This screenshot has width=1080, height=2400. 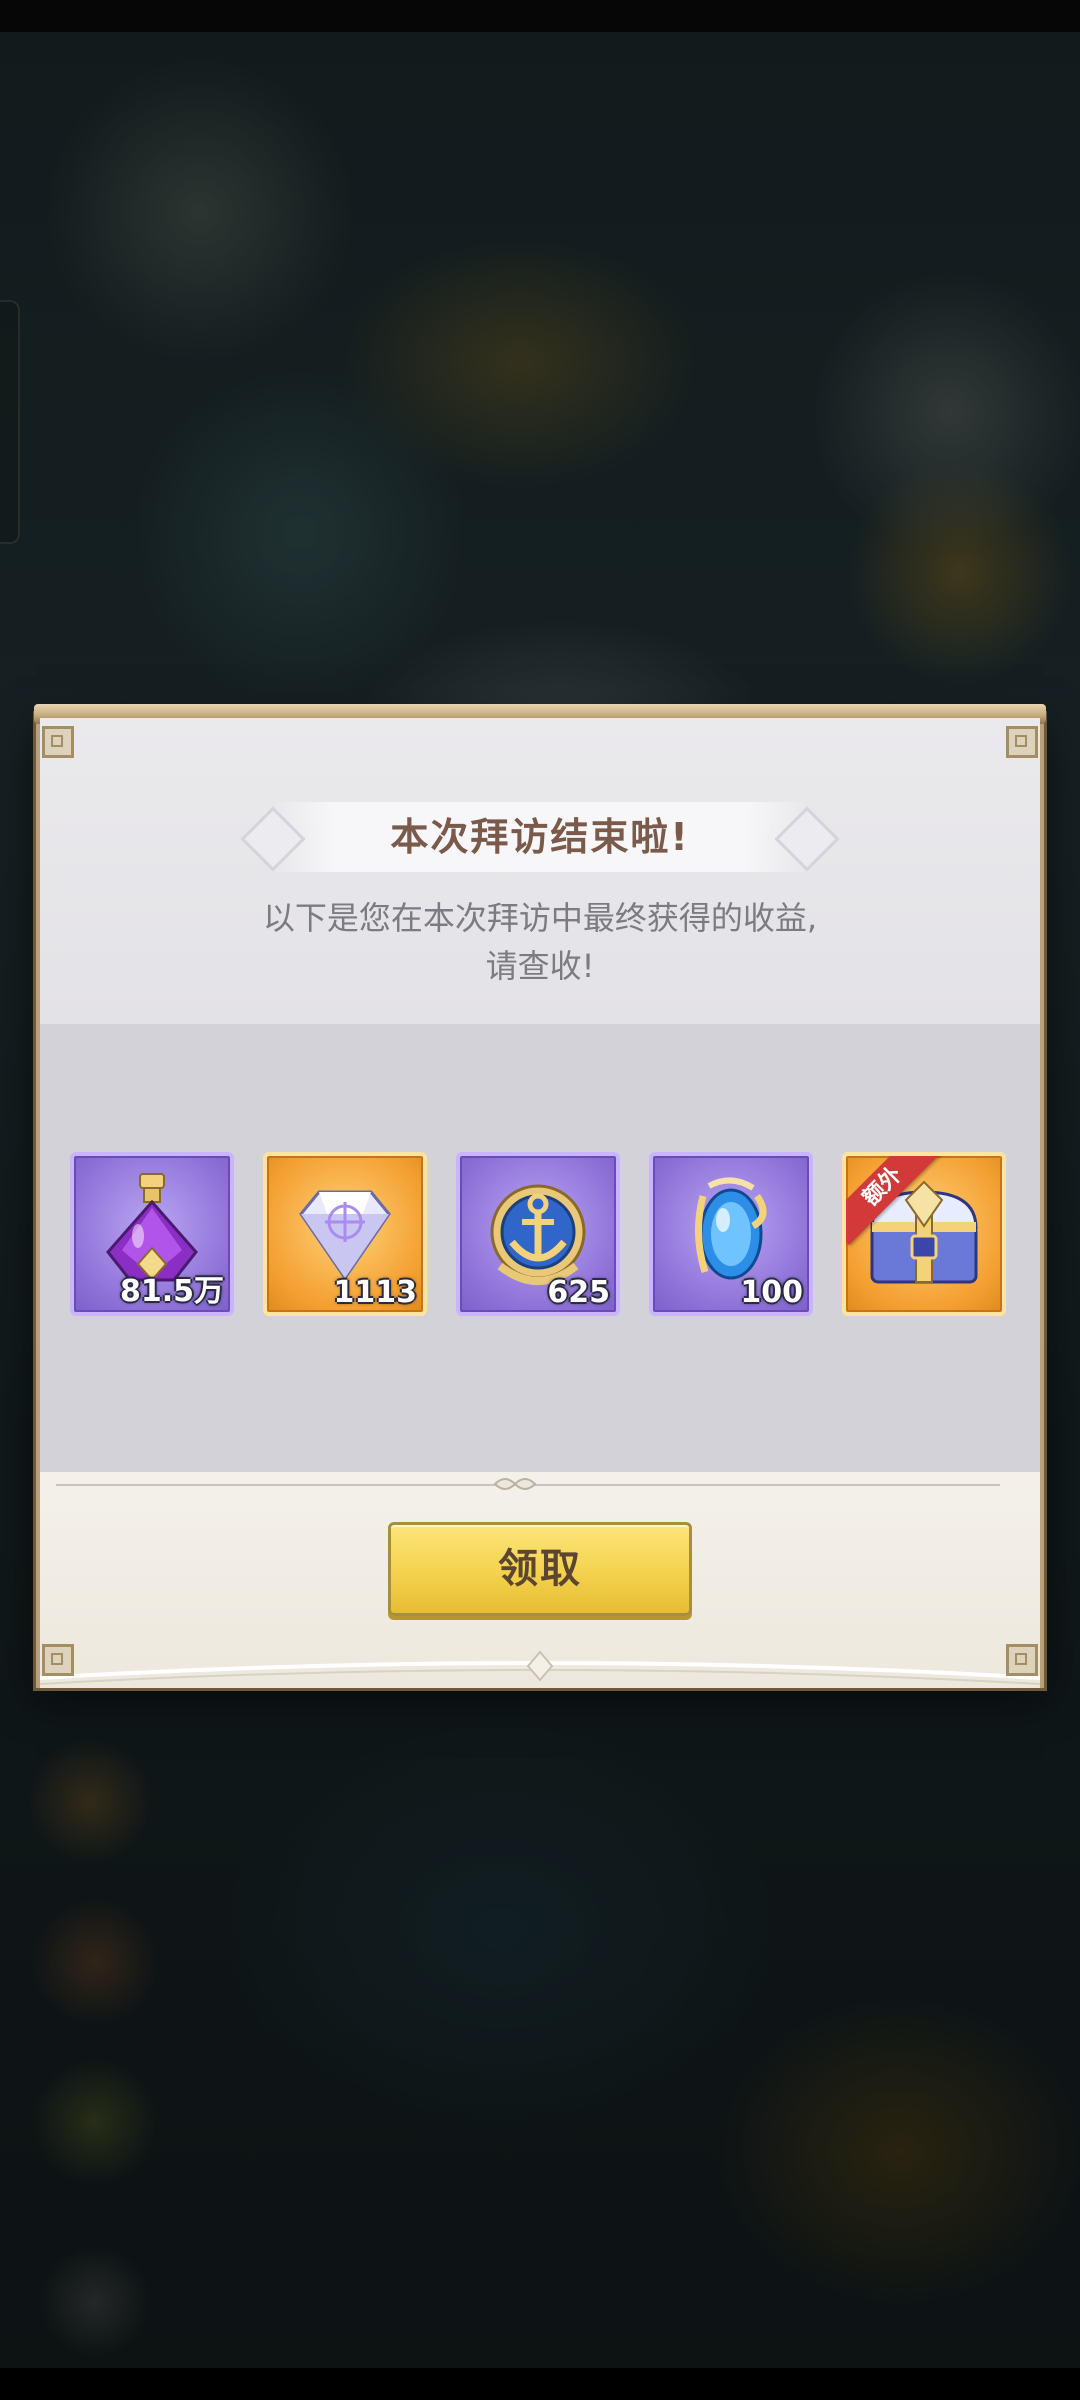 I want to click on reward-count: 81.5万, so click(x=171, y=1291).